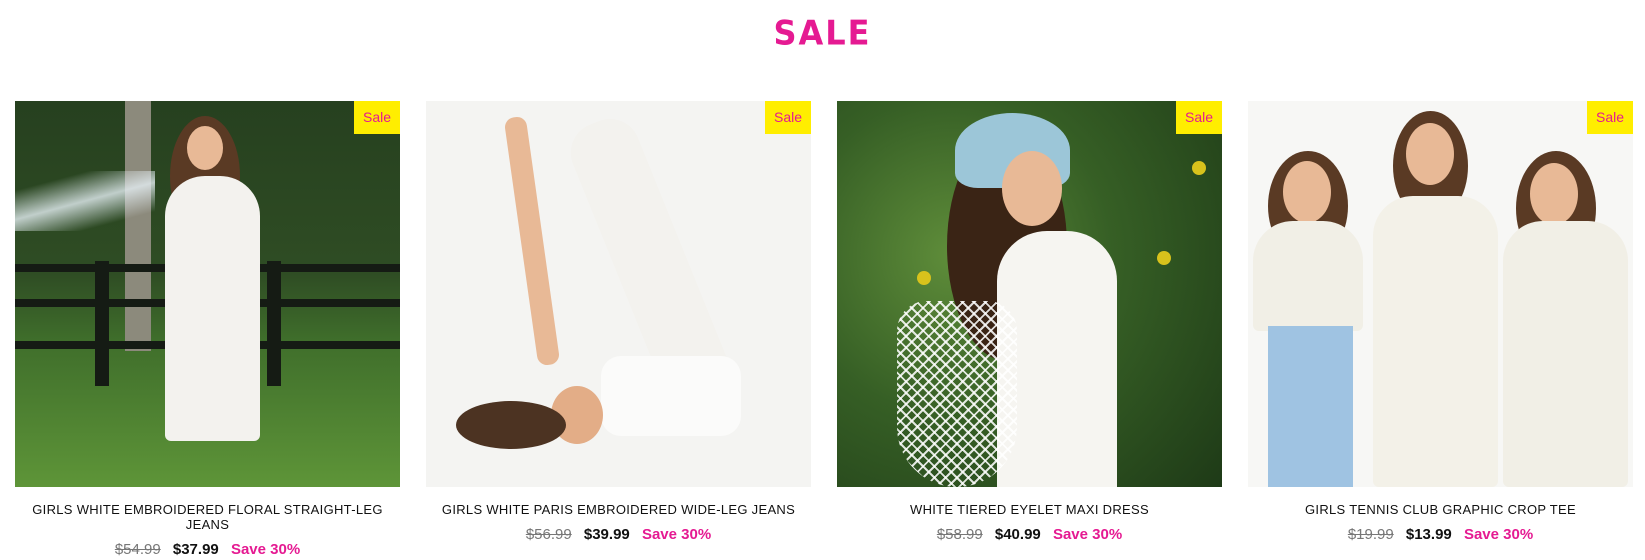 This screenshot has height=560, width=1645. Describe the element at coordinates (511, 425) in the screenshot. I see `model-hair` at that location.